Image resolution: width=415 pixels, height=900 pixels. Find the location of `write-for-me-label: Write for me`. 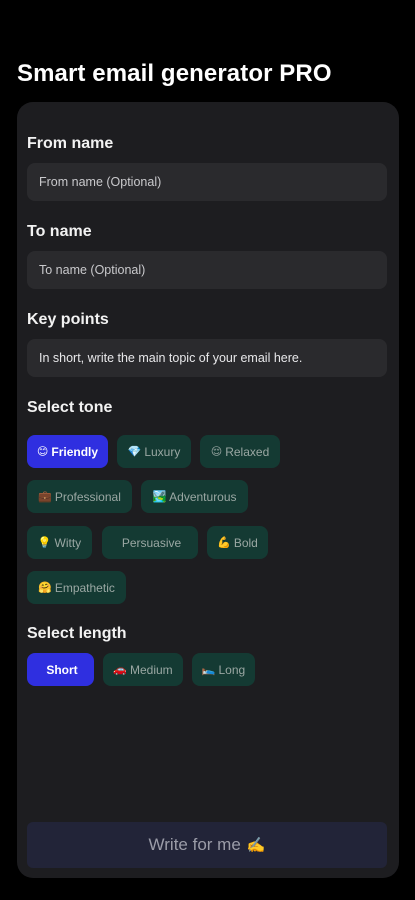

write-for-me-label: Write for me is located at coordinates (194, 844).